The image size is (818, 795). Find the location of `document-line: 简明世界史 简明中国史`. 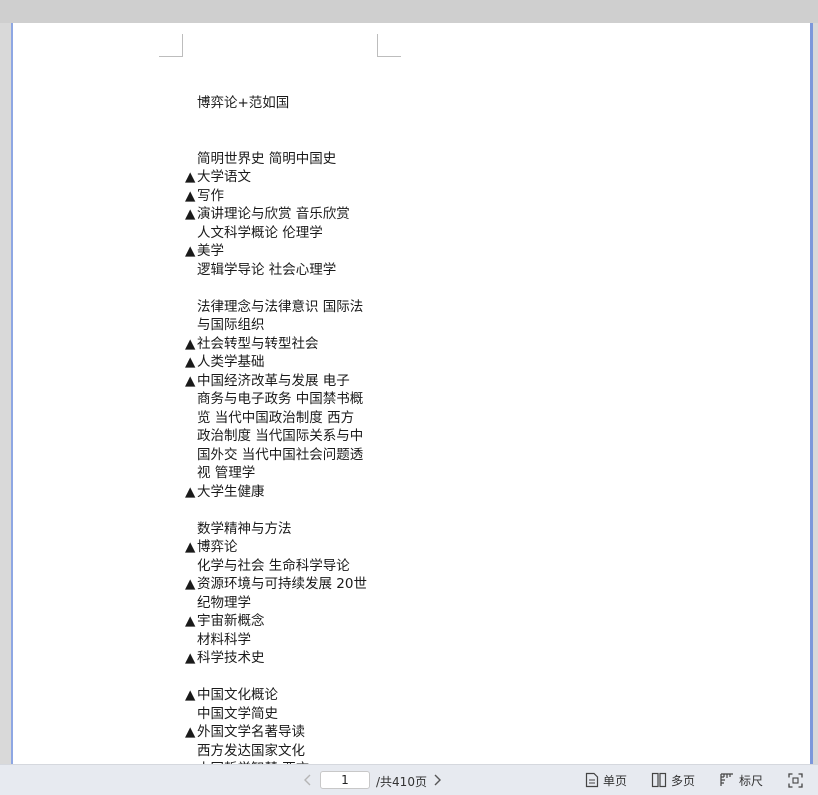

document-line: 简明世界史 简明中国史 is located at coordinates (285, 159).